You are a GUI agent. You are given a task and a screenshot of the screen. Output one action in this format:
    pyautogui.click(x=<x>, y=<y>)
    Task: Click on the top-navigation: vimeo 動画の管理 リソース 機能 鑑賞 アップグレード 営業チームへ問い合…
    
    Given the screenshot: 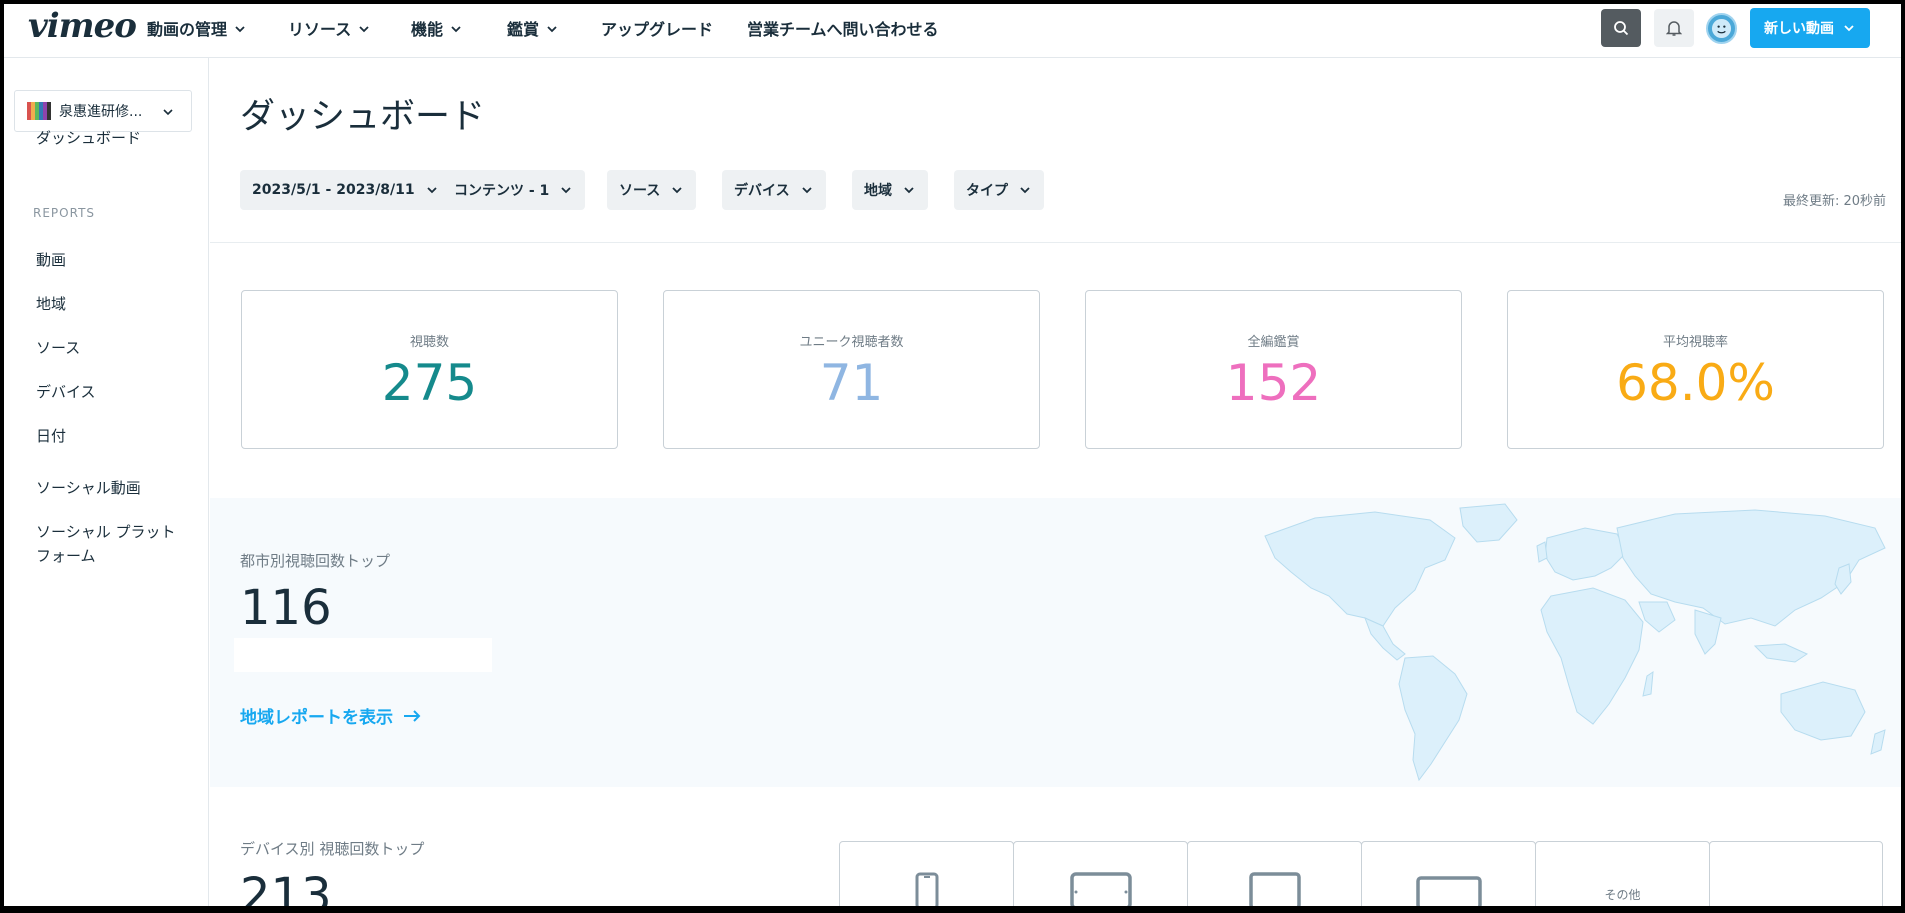 What is the action you would take?
    pyautogui.click(x=952, y=29)
    